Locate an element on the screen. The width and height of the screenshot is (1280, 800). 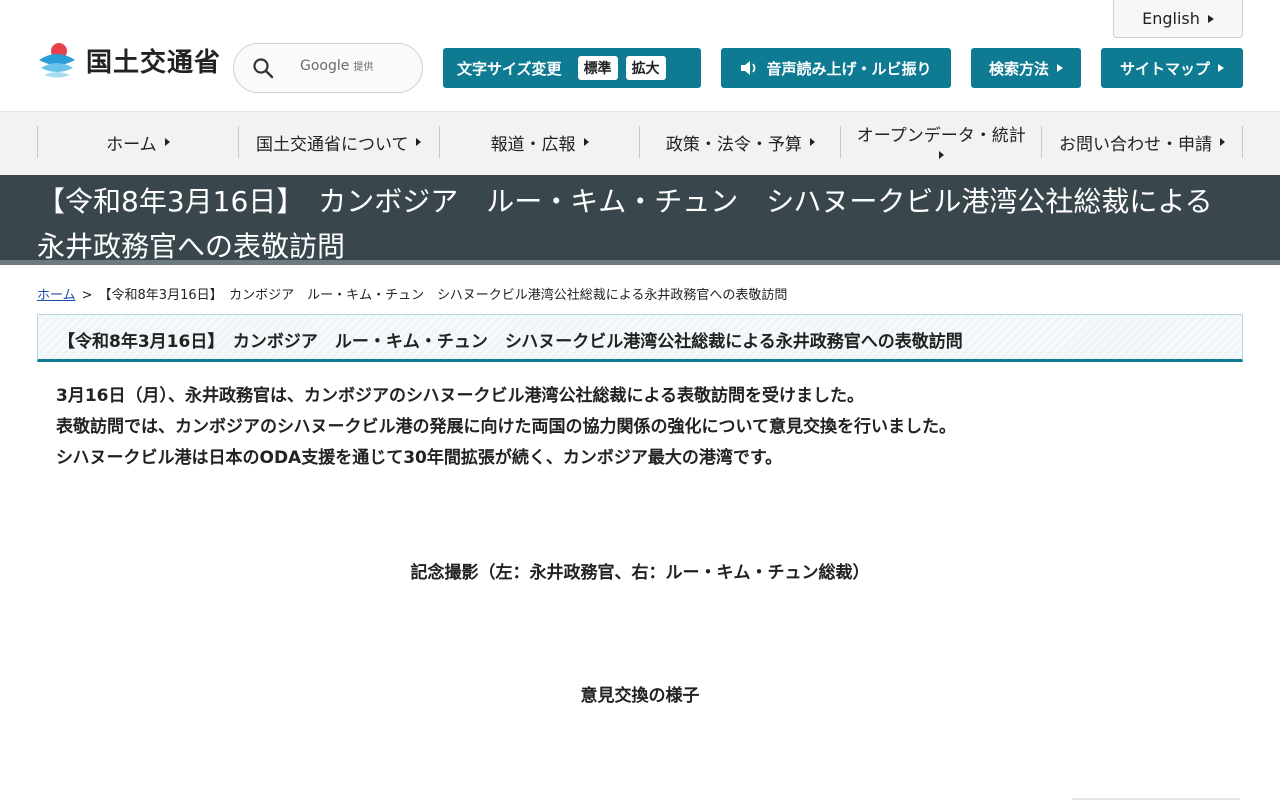
speech-ruby-button: 音声読み上げ・ルビ振り is located at coordinates (836, 68).